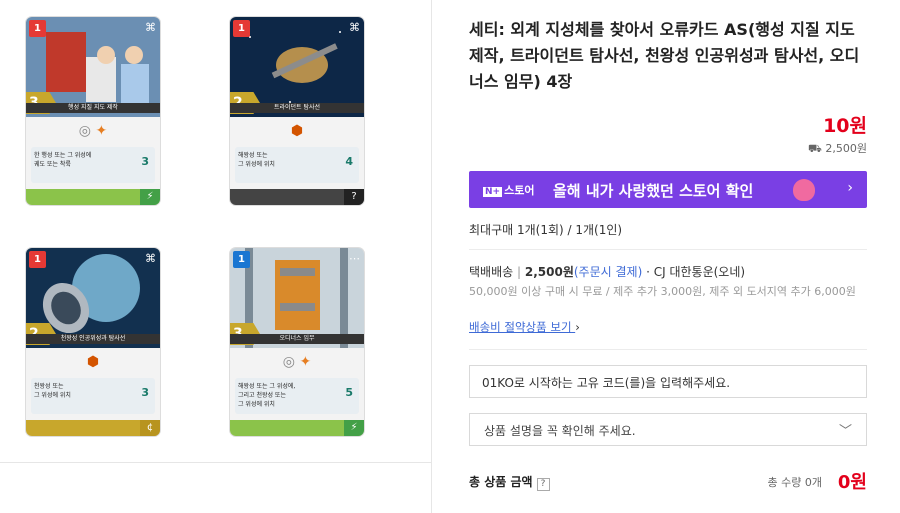 The image size is (900, 513). What do you see at coordinates (804, 190) in the screenshot?
I see `heart-icon` at bounding box center [804, 190].